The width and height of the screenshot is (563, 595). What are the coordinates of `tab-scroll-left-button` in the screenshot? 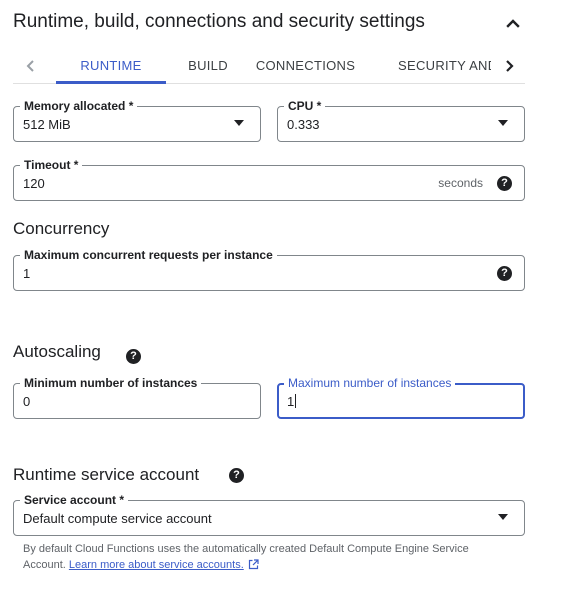 It's located at (31, 65).